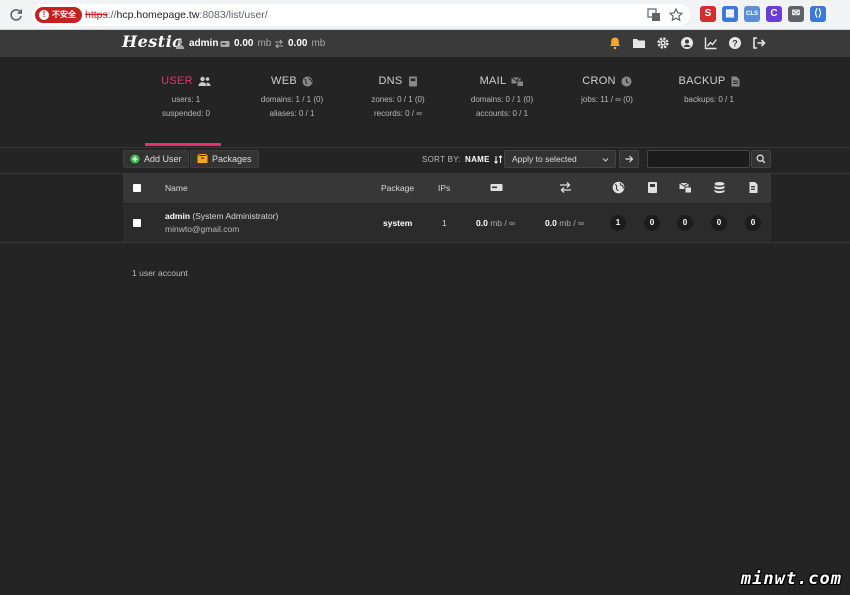  What do you see at coordinates (163, 159) in the screenshot?
I see `add-user-label: Add User` at bounding box center [163, 159].